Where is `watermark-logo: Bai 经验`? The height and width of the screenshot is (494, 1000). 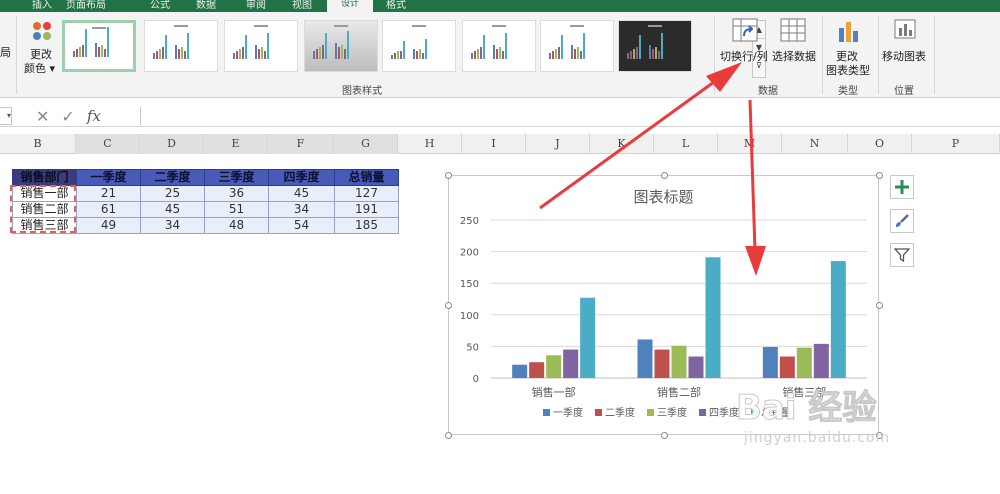 watermark-logo: Bai 经验 is located at coordinates (806, 408).